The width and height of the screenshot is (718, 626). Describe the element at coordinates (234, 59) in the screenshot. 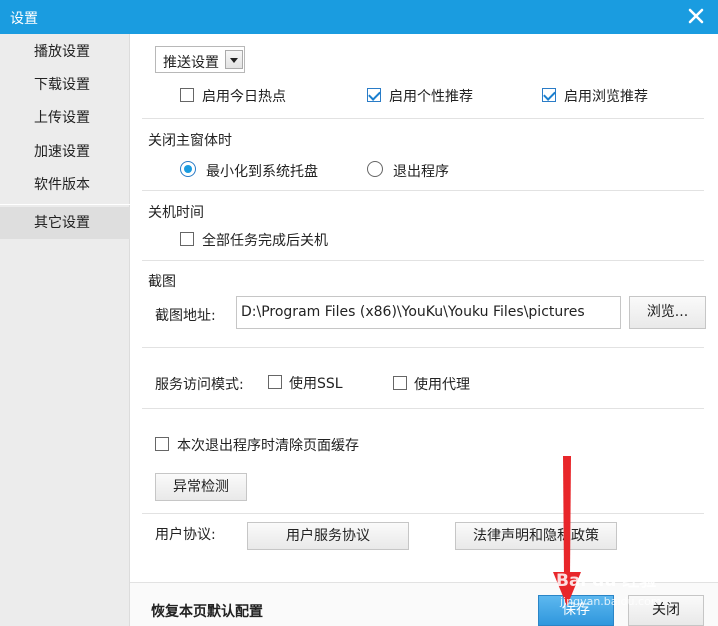

I see `chevron-down-icon` at that location.